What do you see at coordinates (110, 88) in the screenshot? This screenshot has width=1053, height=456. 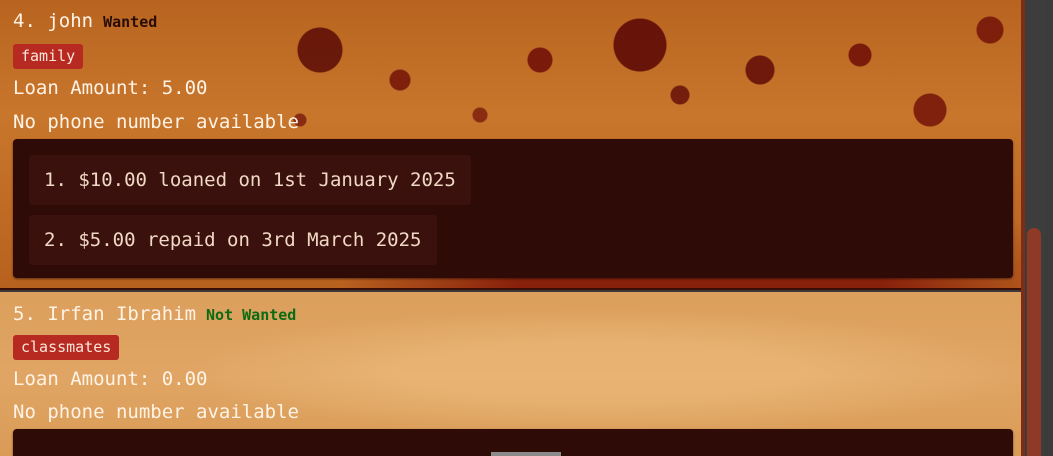 I see `loan-amount: Loan Amount: 5.00` at bounding box center [110, 88].